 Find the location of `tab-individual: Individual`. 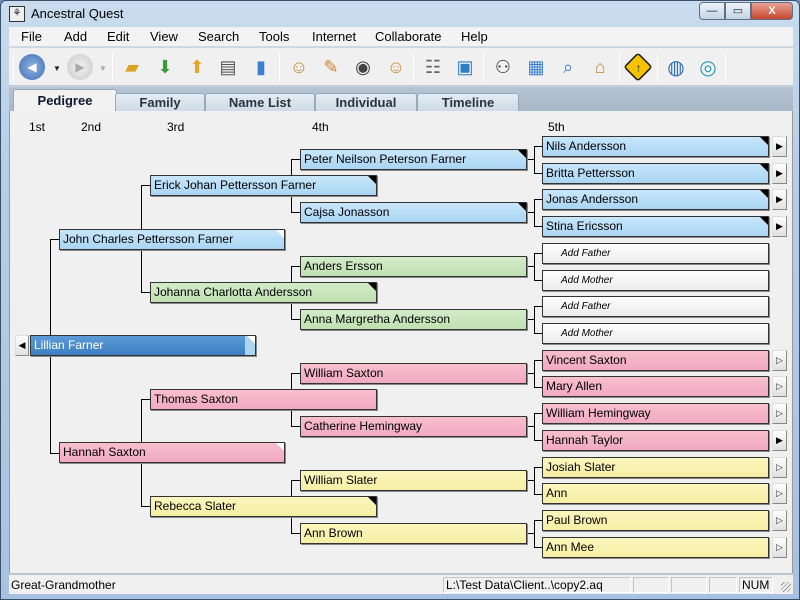

tab-individual: Individual is located at coordinates (366, 102).